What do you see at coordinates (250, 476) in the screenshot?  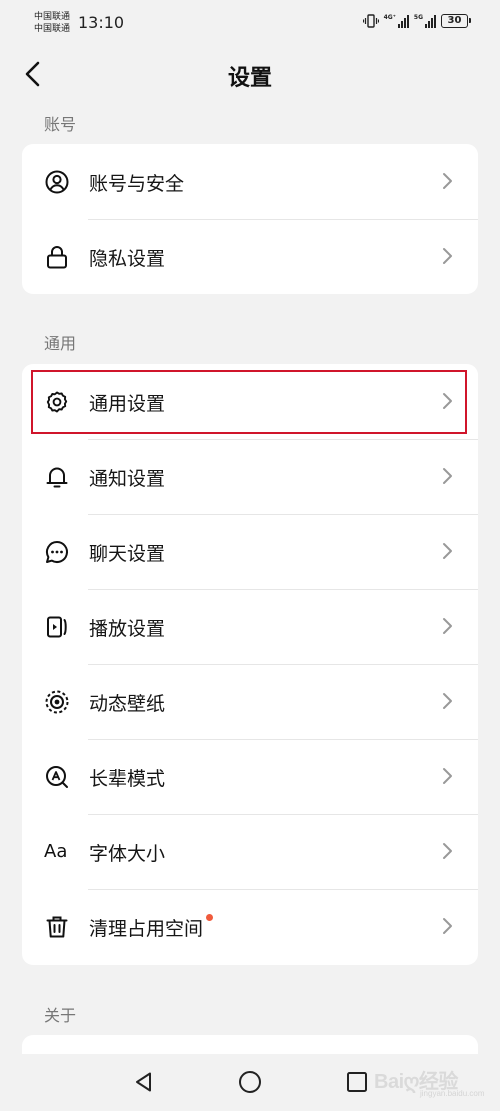 I see `settings-item-notification: 通知设置` at bounding box center [250, 476].